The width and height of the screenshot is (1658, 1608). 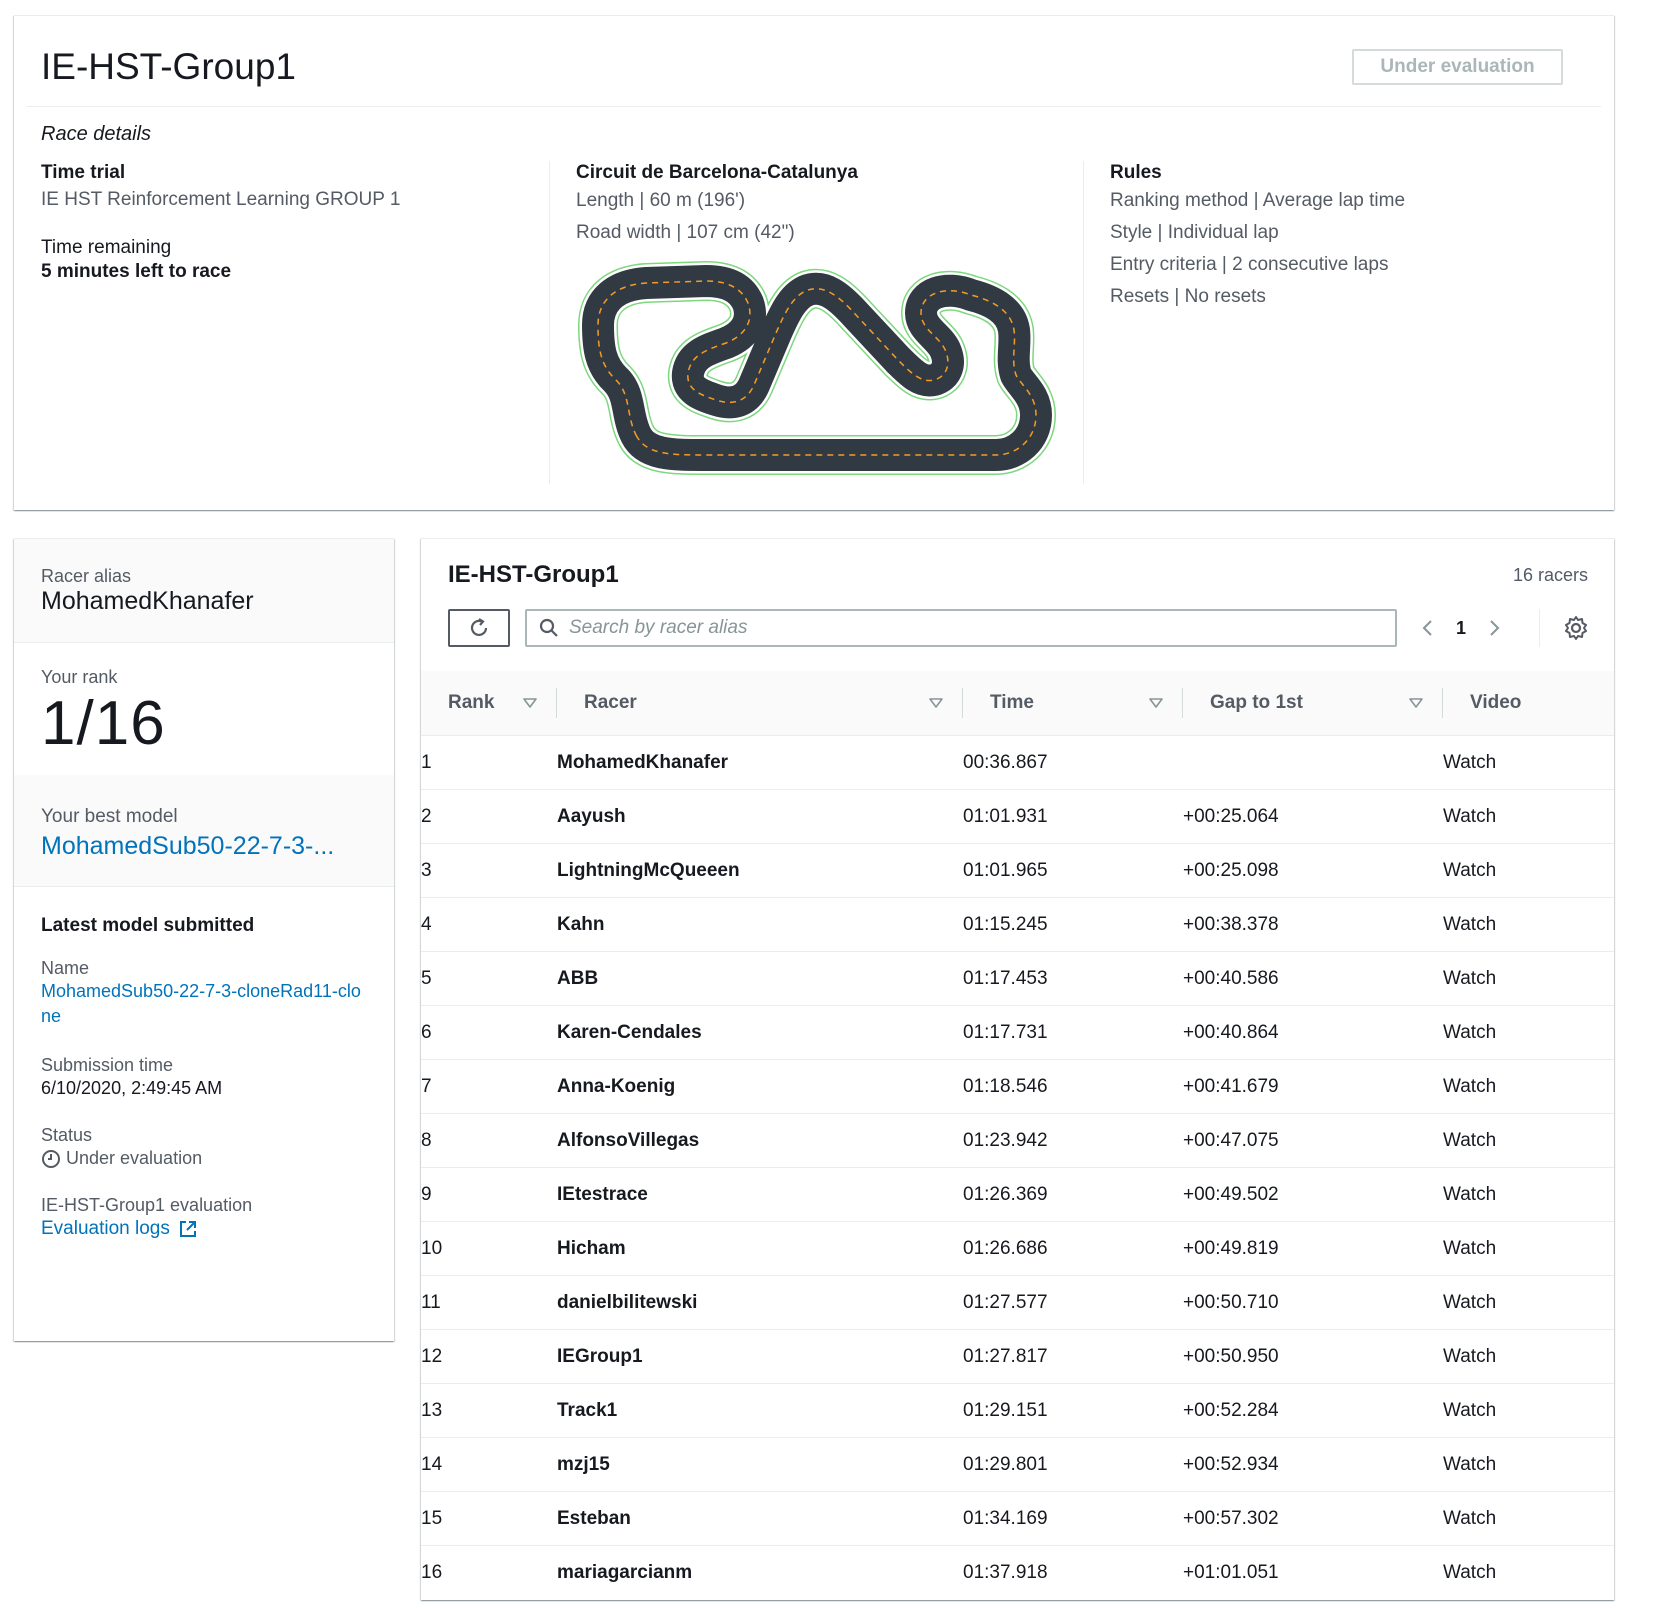 I want to click on rank-cell: 10, so click(x=489, y=1248).